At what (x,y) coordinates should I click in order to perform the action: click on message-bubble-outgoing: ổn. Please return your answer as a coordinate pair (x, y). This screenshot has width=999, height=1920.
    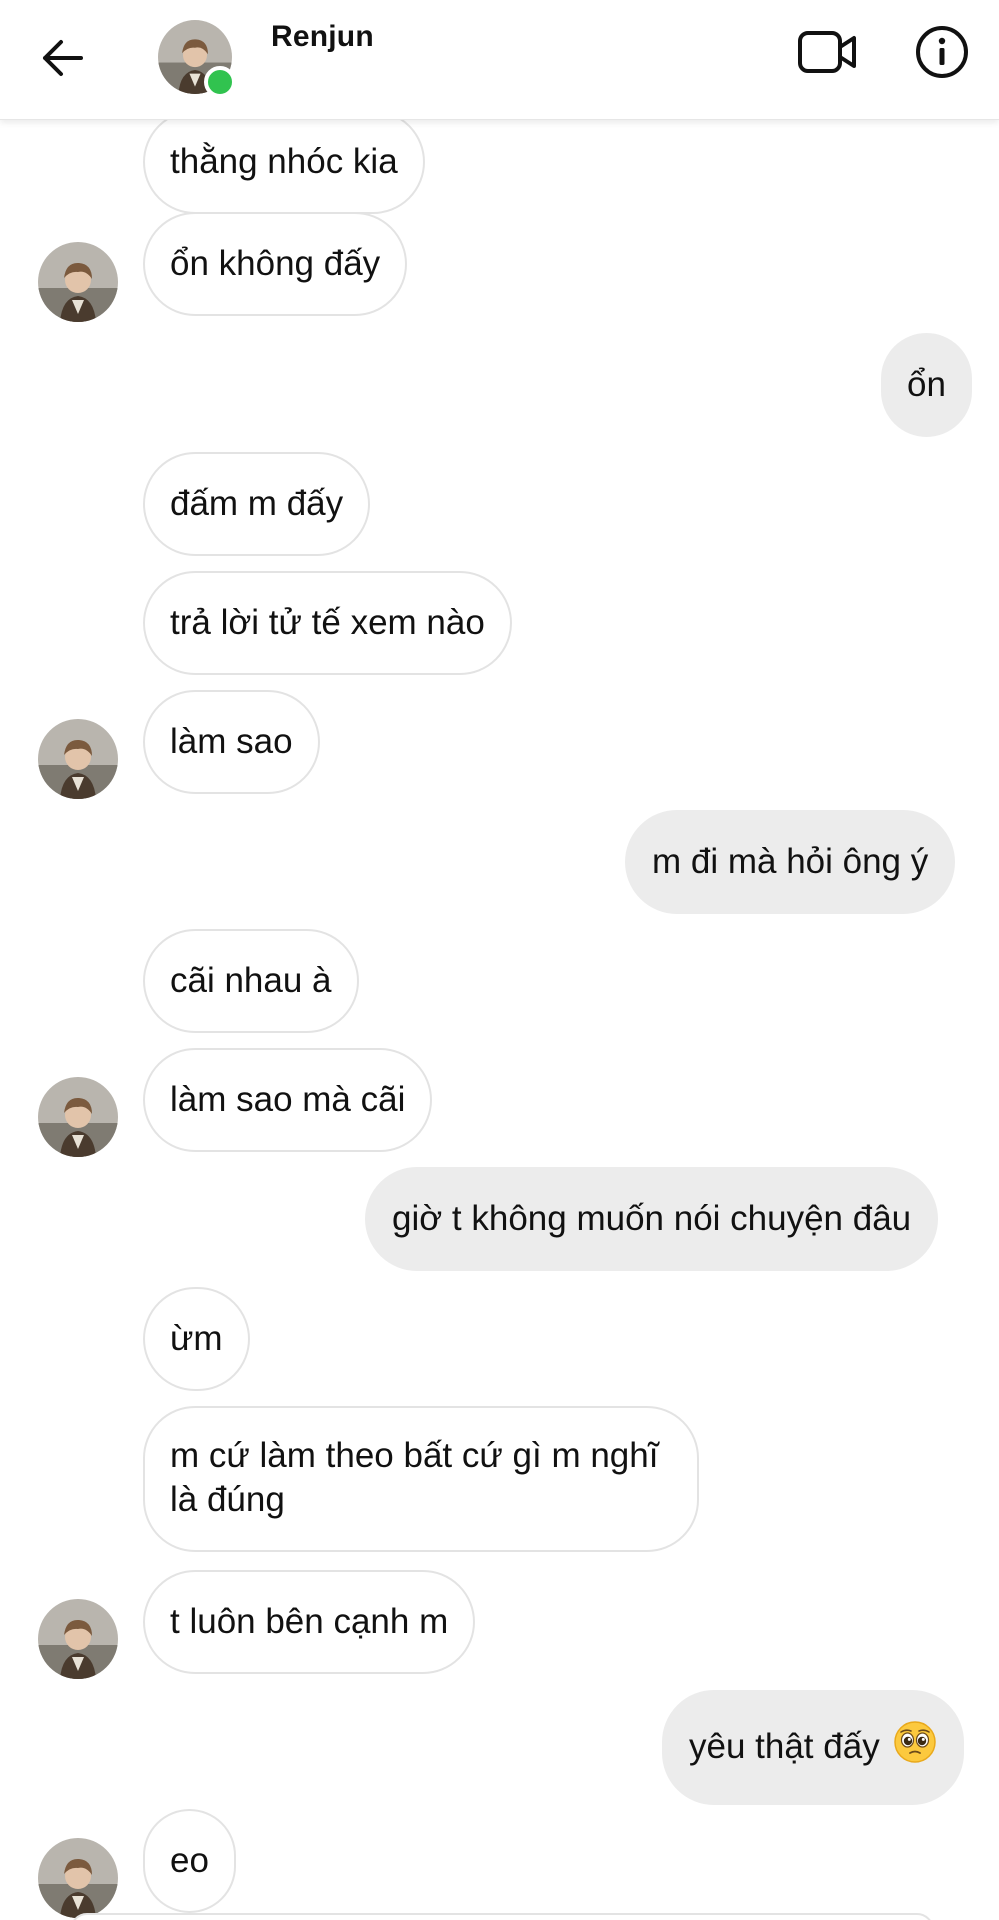
    Looking at the image, I should click on (926, 385).